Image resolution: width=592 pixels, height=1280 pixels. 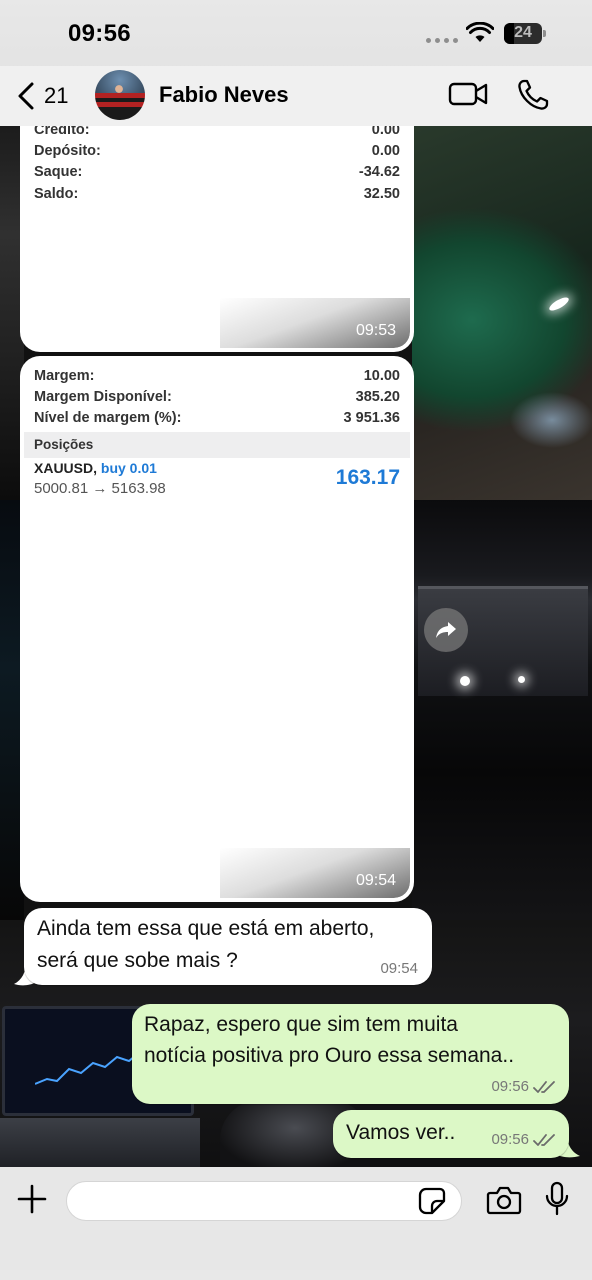 I want to click on fin-row: Depósito: 0.00, so click(x=217, y=151).